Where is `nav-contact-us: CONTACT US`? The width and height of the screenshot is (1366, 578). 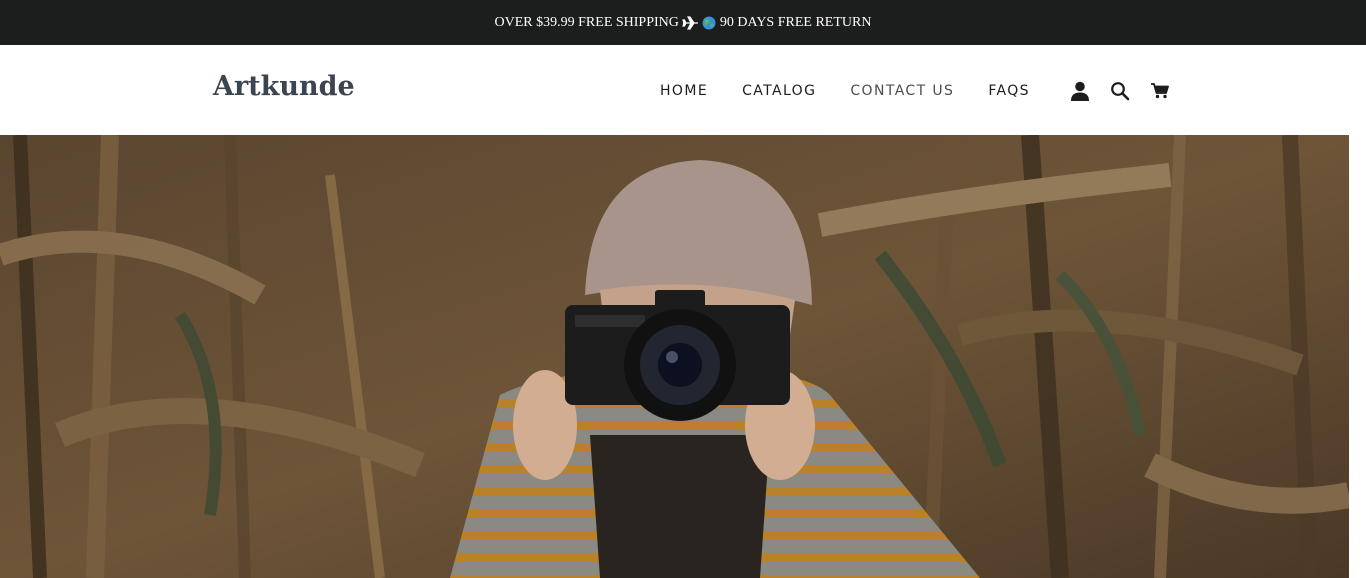
nav-contact-us: CONTACT US is located at coordinates (902, 91).